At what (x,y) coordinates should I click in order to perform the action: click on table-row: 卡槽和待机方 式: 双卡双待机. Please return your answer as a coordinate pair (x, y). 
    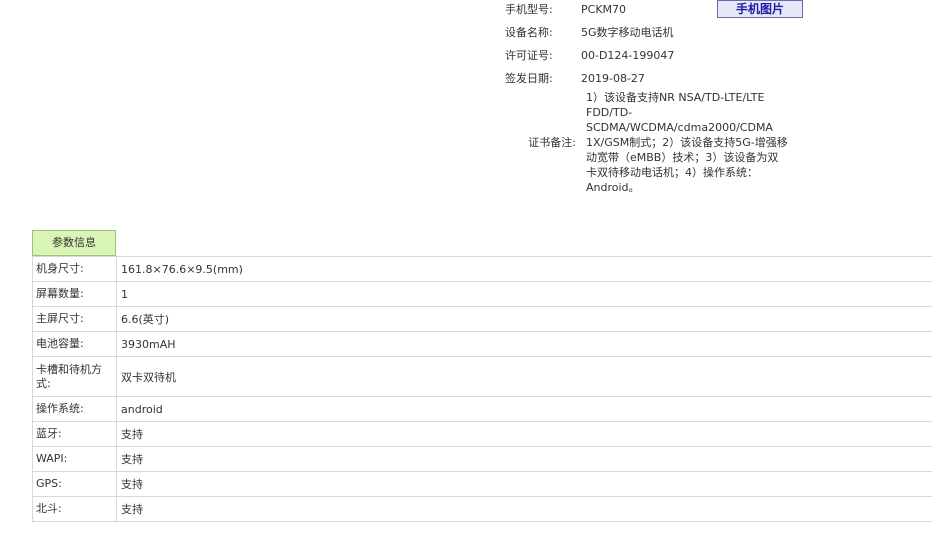
    Looking at the image, I should click on (482, 376).